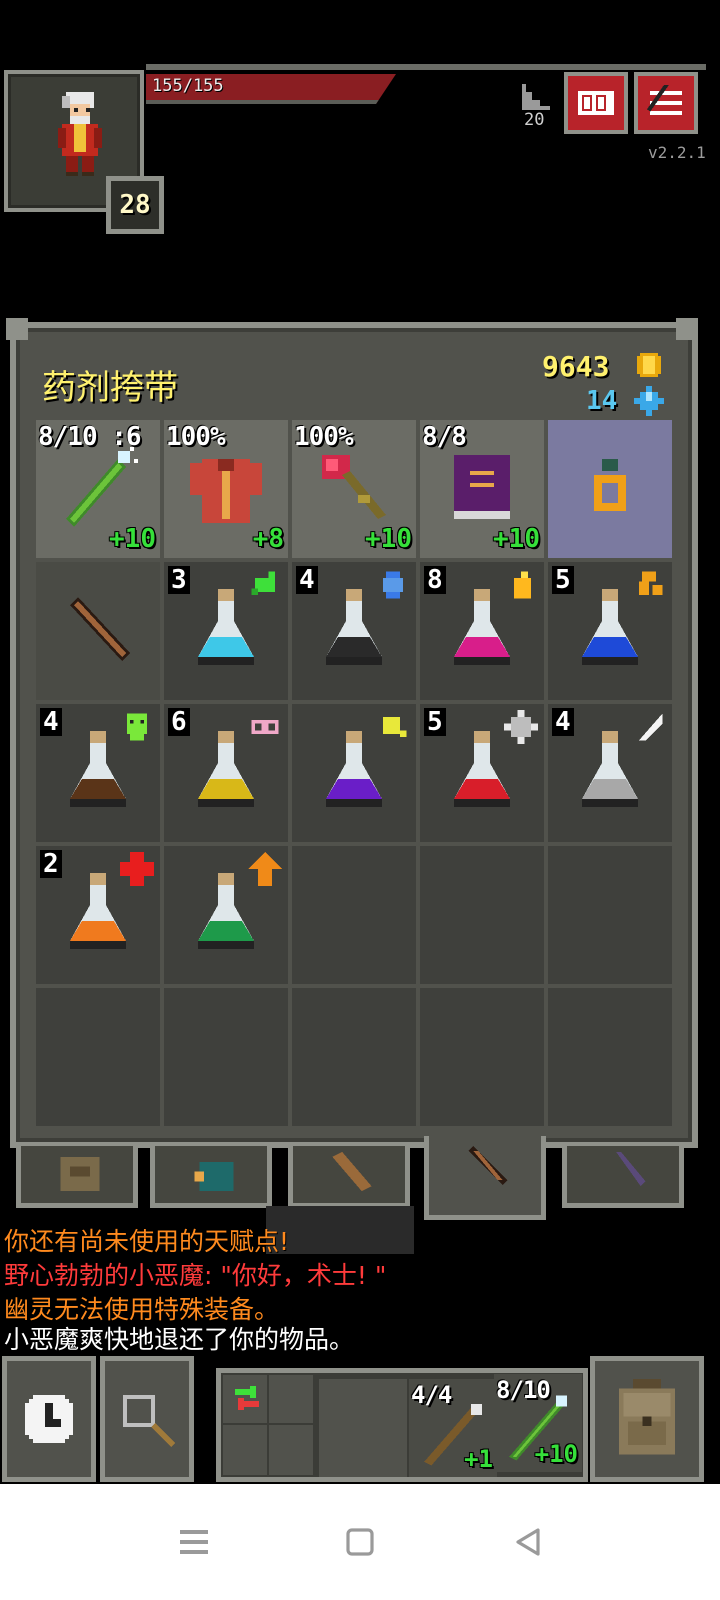  I want to click on tab-scroll-holder, so click(349, 1177).